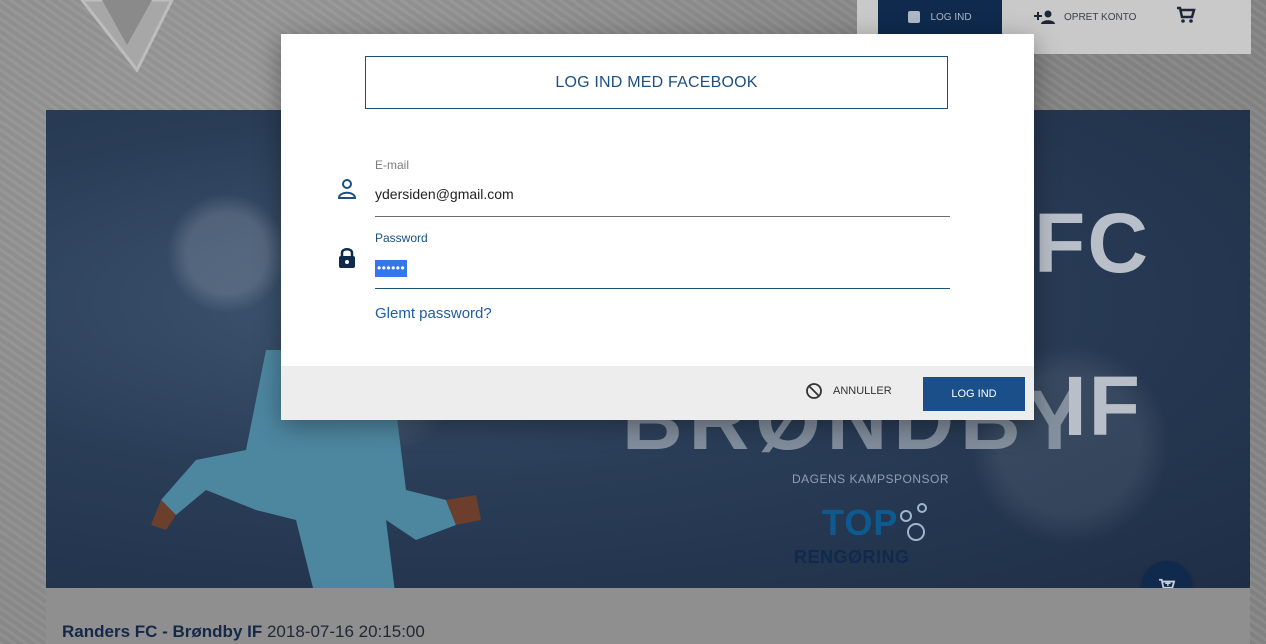 This screenshot has height=644, width=1266. Describe the element at coordinates (657, 393) in the screenshot. I see `dialog-footer: ANNULLER LOG IND` at that location.